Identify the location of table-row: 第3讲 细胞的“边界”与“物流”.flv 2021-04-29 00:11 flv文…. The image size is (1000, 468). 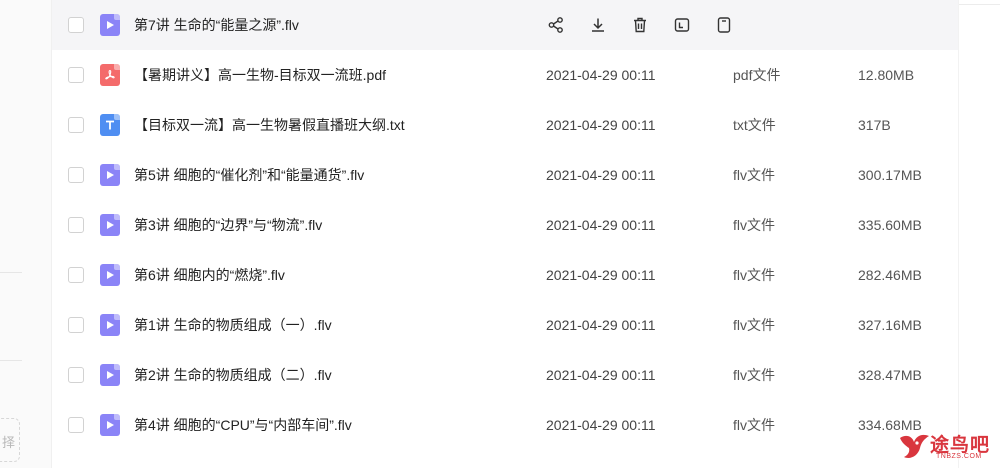
(505, 225).